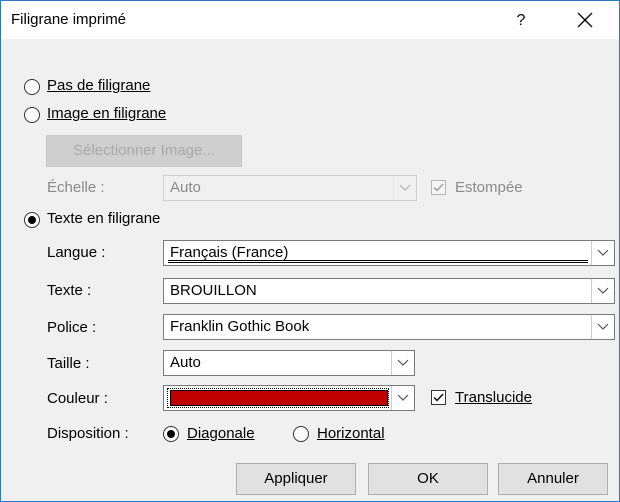  I want to click on translucent-checkbox, so click(438, 397).